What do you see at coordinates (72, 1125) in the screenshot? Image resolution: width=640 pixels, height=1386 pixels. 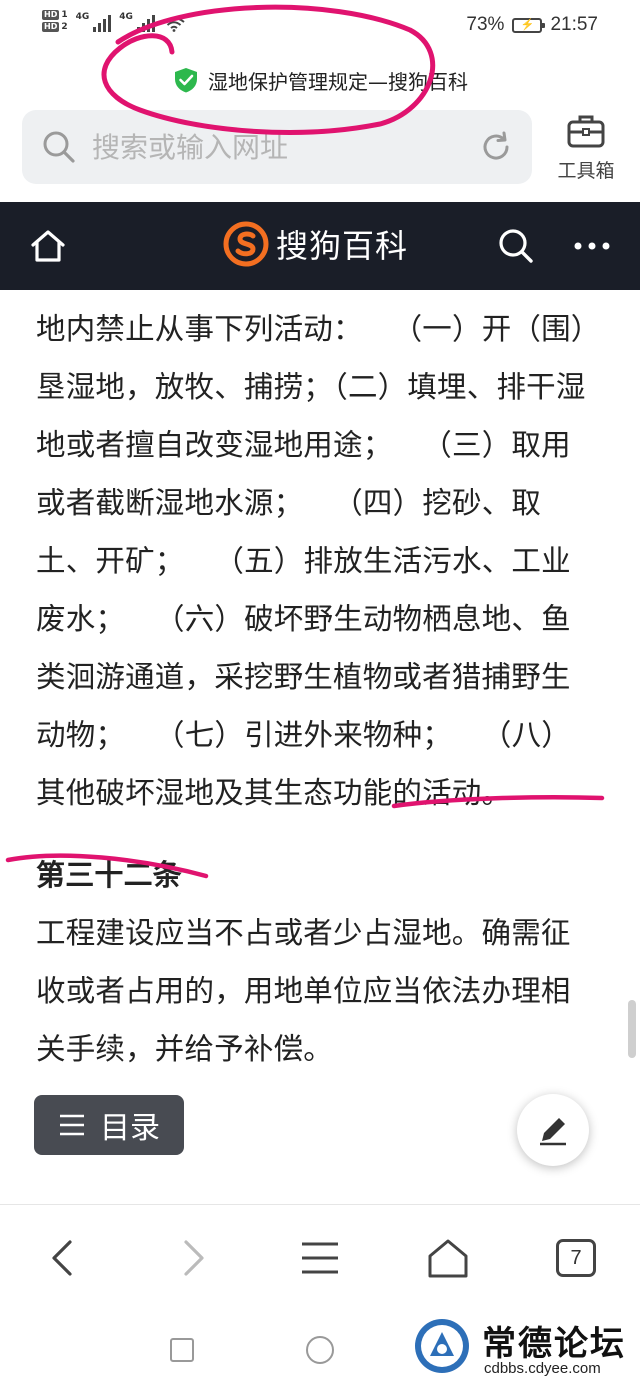 I see `menu-lines-icon` at bounding box center [72, 1125].